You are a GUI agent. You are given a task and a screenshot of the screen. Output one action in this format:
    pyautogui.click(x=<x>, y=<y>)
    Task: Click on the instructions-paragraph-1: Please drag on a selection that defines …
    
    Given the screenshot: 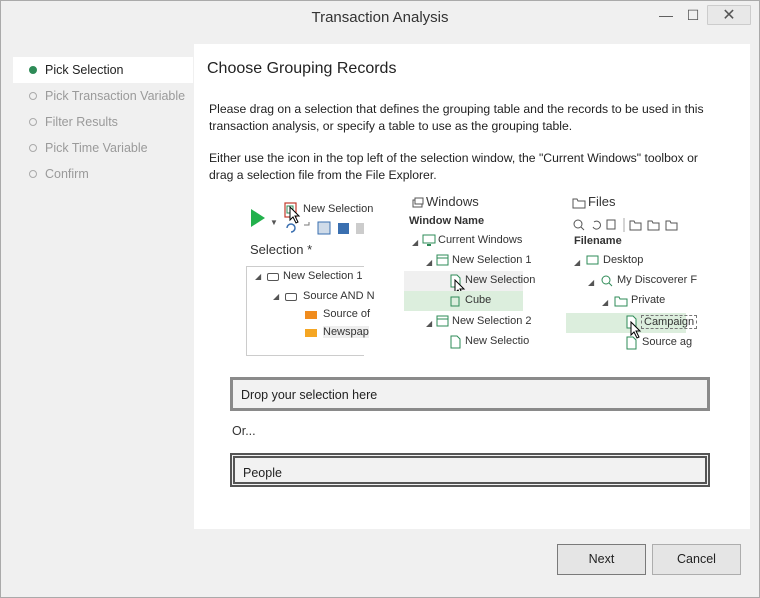 What is the action you would take?
    pyautogui.click(x=456, y=117)
    